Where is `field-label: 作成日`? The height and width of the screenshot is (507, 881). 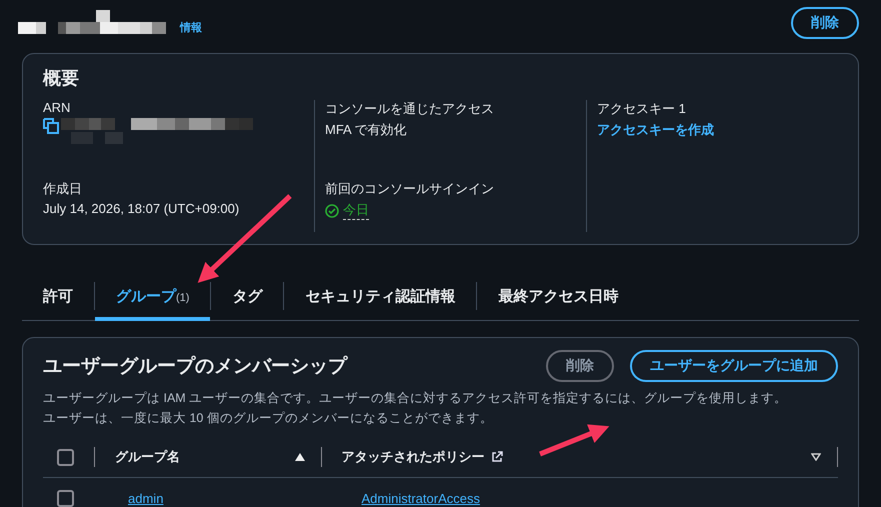
field-label: 作成日 is located at coordinates (63, 189).